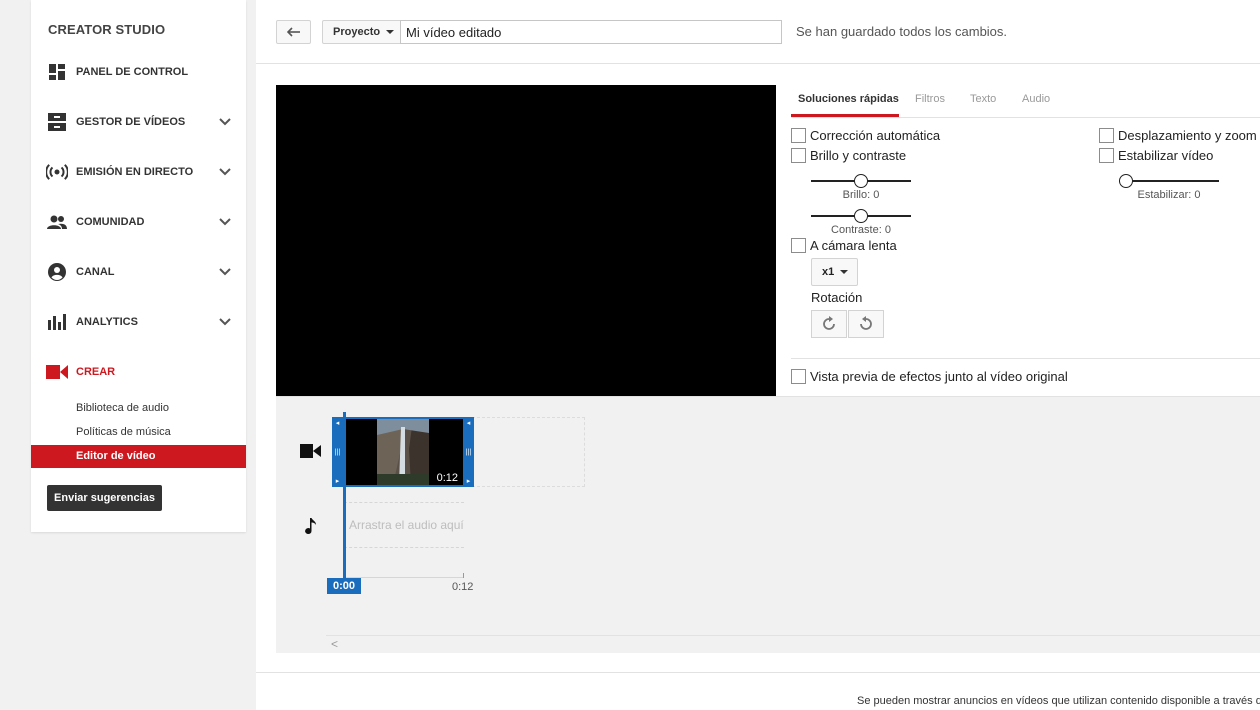 Image resolution: width=1260 pixels, height=710 pixels. What do you see at coordinates (138, 272) in the screenshot?
I see `nav-item-channel: CANAL` at bounding box center [138, 272].